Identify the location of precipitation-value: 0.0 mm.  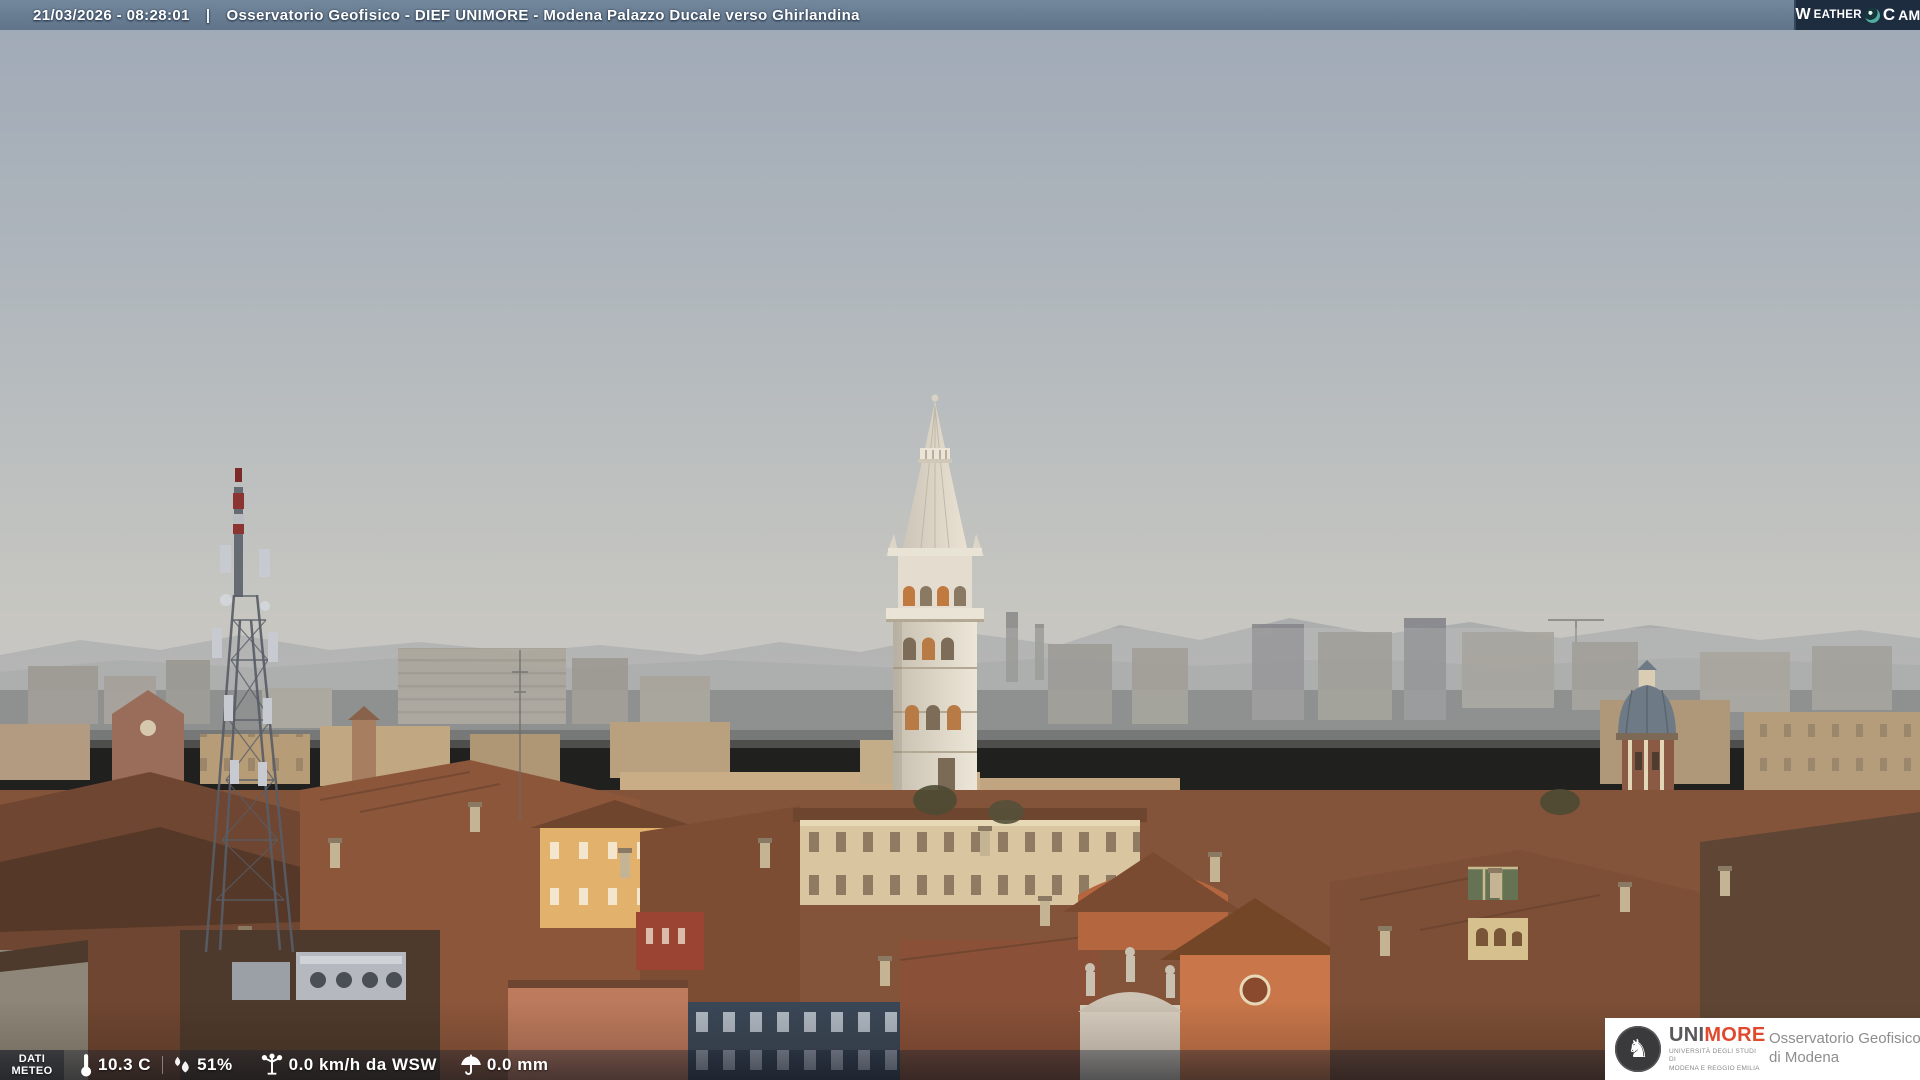
(517, 1064).